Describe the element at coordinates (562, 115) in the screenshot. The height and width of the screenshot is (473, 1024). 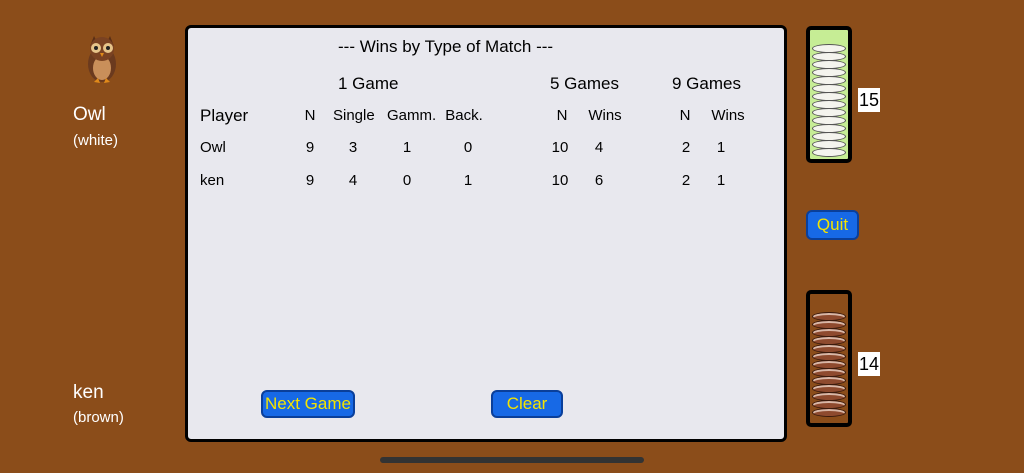
I see `header-n-5games: N` at that location.